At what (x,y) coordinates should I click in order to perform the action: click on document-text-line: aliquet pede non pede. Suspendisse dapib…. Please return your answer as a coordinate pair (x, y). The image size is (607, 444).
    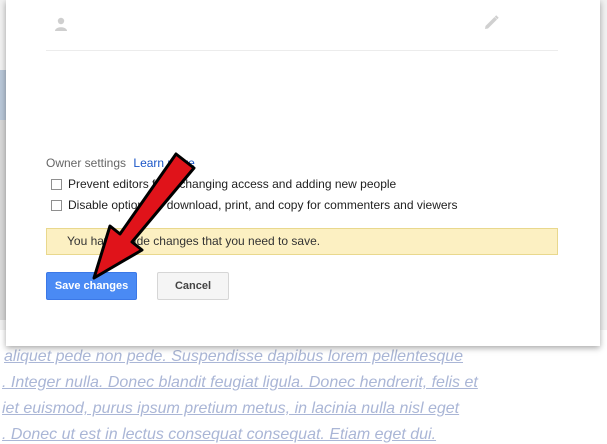
    Looking at the image, I should click on (234, 356).